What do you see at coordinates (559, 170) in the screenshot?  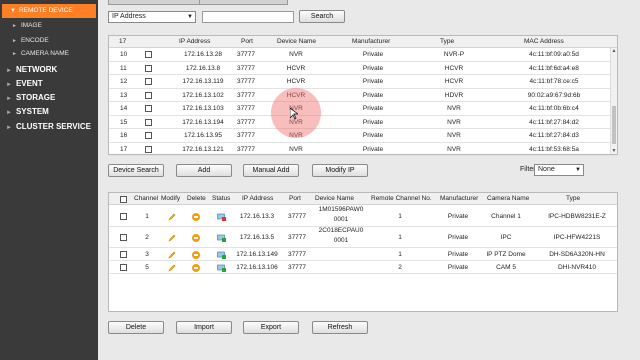 I see `filter-select: None ▼` at bounding box center [559, 170].